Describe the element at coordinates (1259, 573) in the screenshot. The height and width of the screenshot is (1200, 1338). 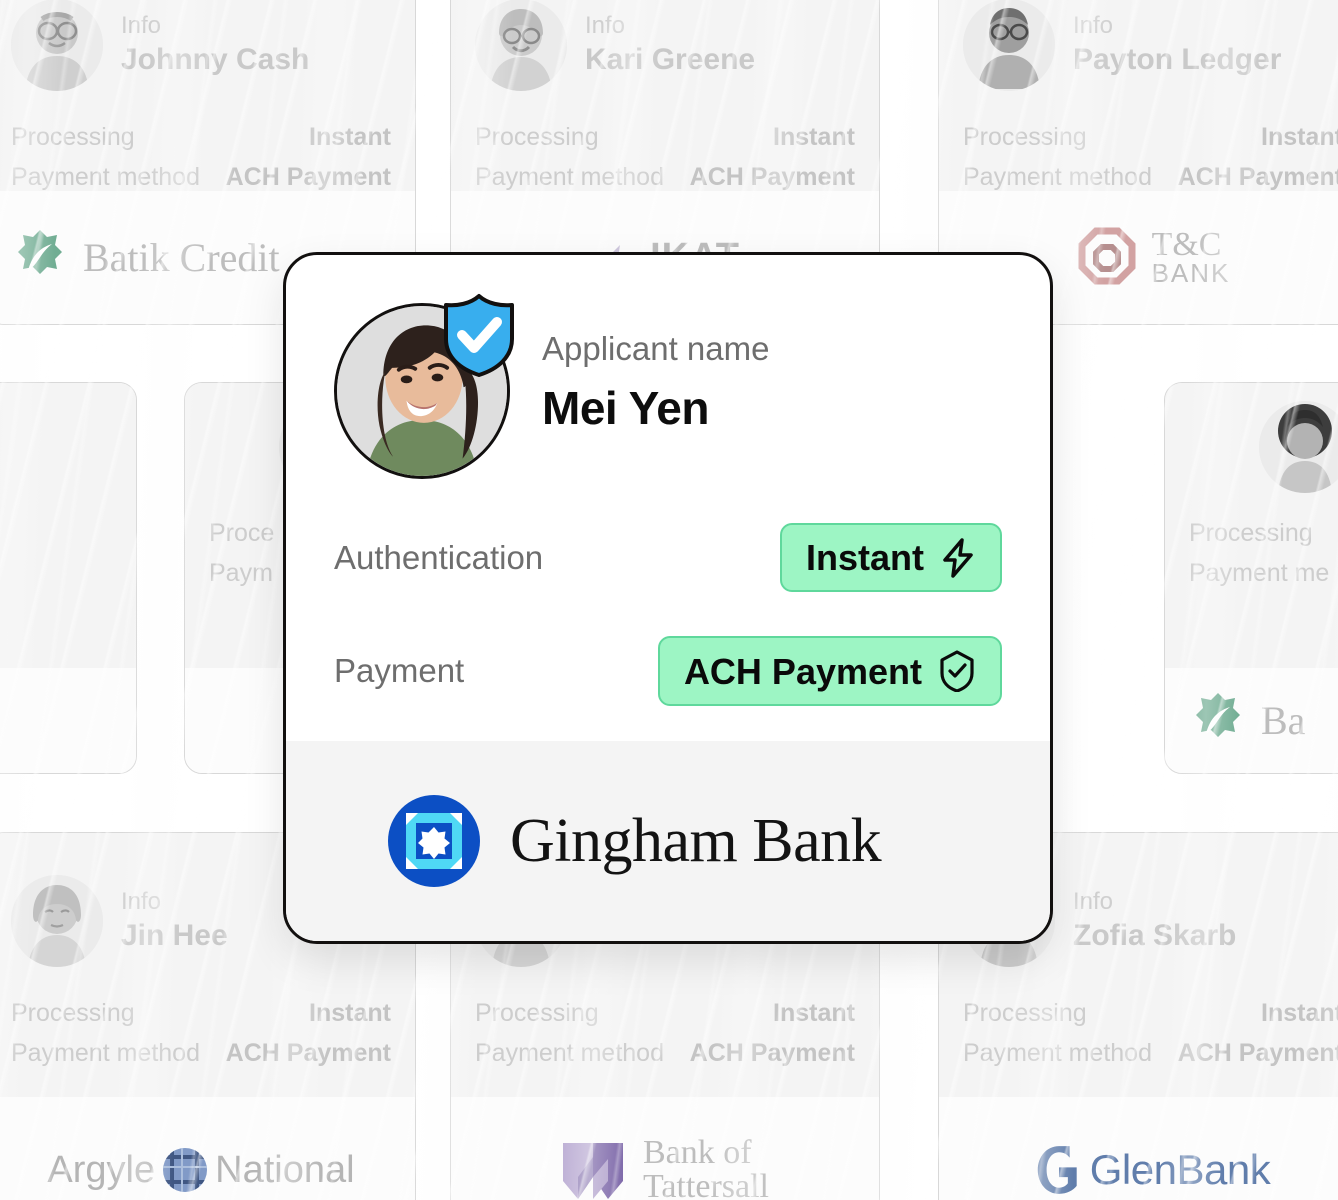
I see `payment-key-fragment: Payment me` at that location.